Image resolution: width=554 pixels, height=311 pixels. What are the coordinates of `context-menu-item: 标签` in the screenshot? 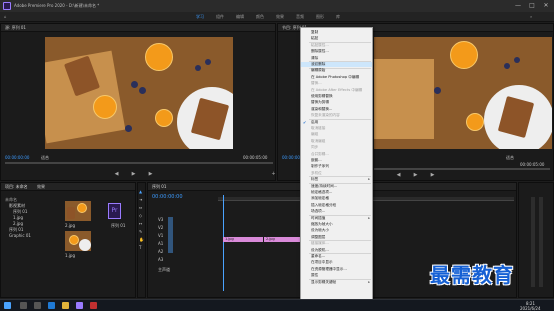 It's located at (336, 179).